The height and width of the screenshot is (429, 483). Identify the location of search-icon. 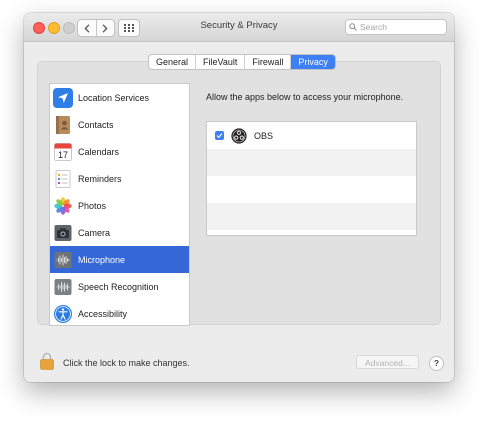
(353, 27).